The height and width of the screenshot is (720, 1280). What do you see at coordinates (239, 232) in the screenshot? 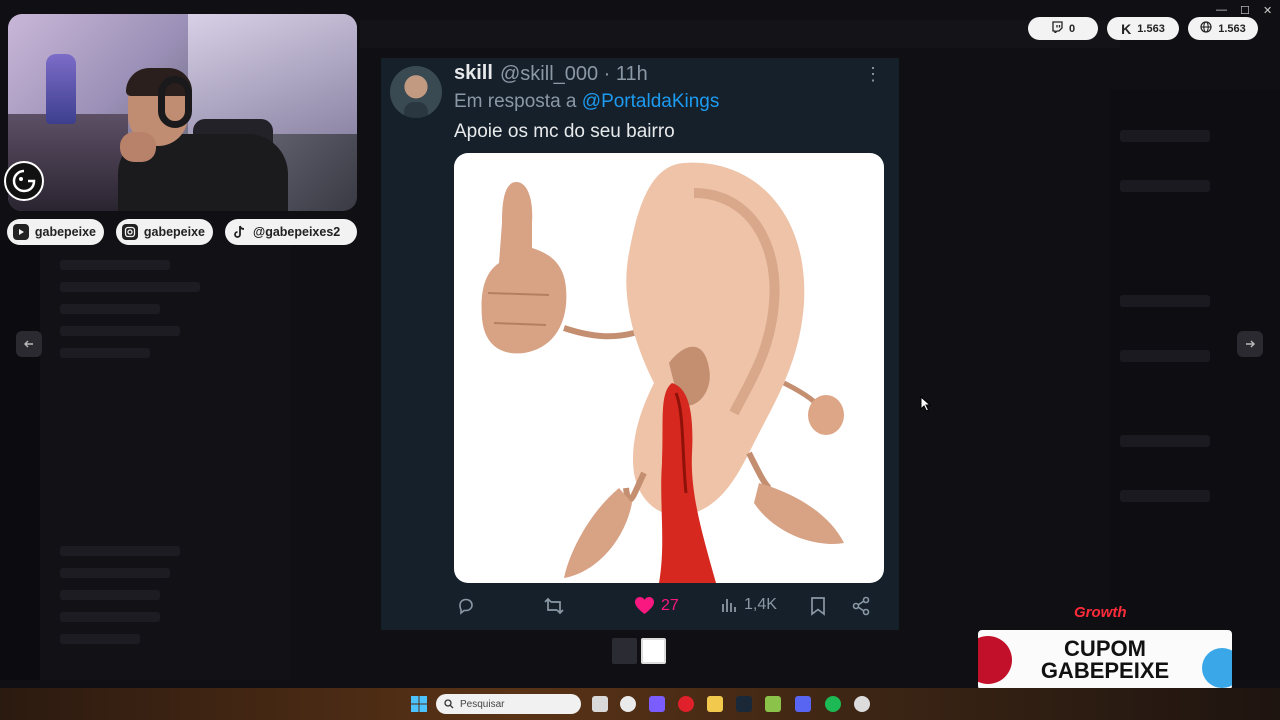
I see `tiktok-icon` at bounding box center [239, 232].